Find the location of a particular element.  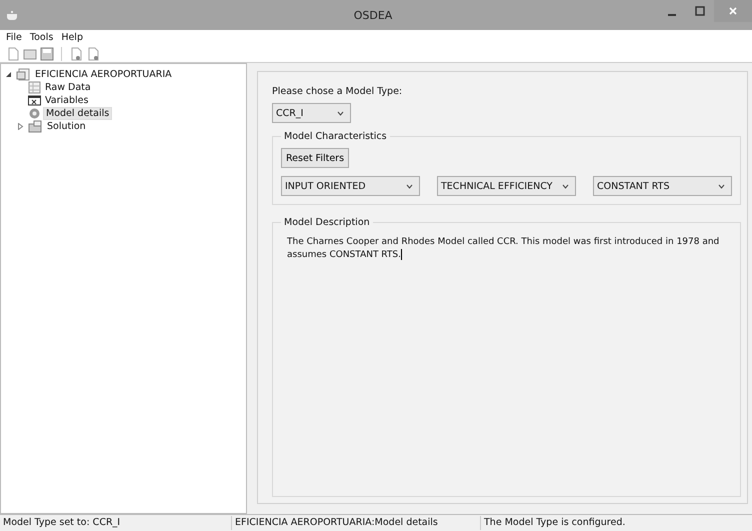

export-icon is located at coordinates (93, 53).